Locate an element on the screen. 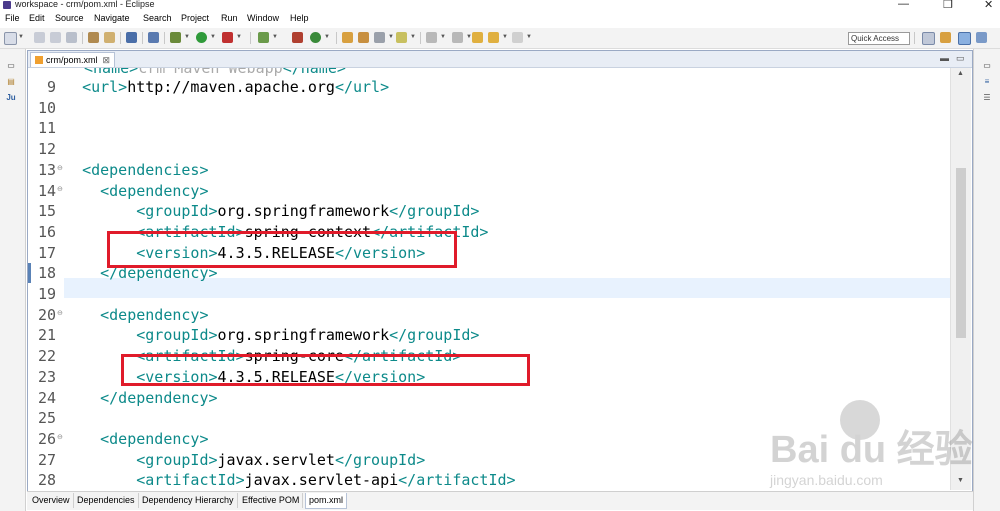  previous-annotation-icon is located at coordinates (457, 37).